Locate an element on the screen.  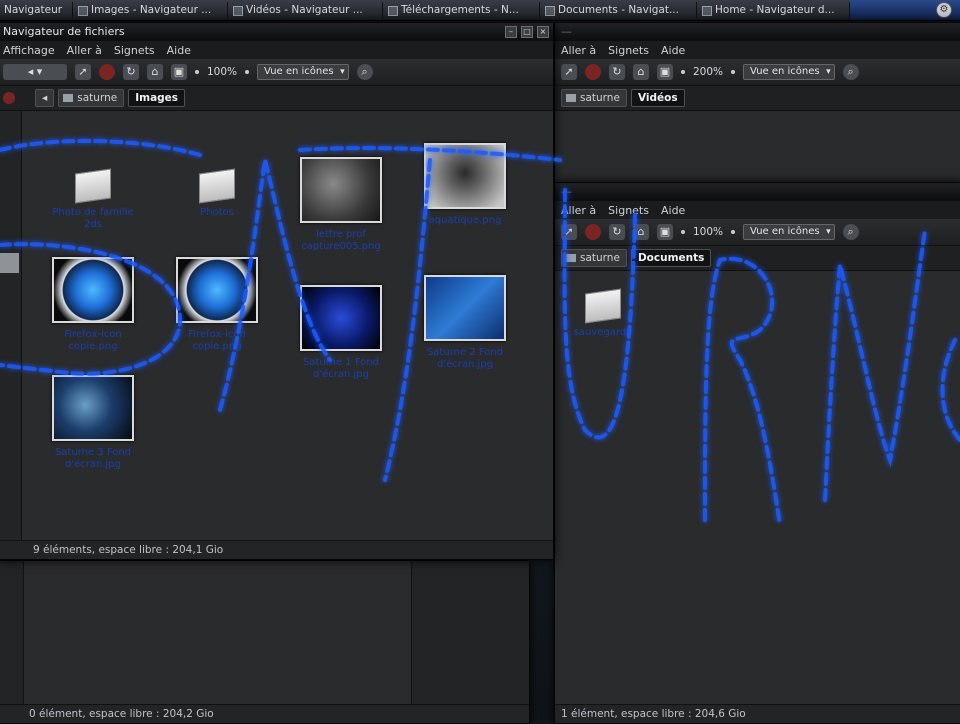
minimize-icon: – is located at coordinates (511, 32).